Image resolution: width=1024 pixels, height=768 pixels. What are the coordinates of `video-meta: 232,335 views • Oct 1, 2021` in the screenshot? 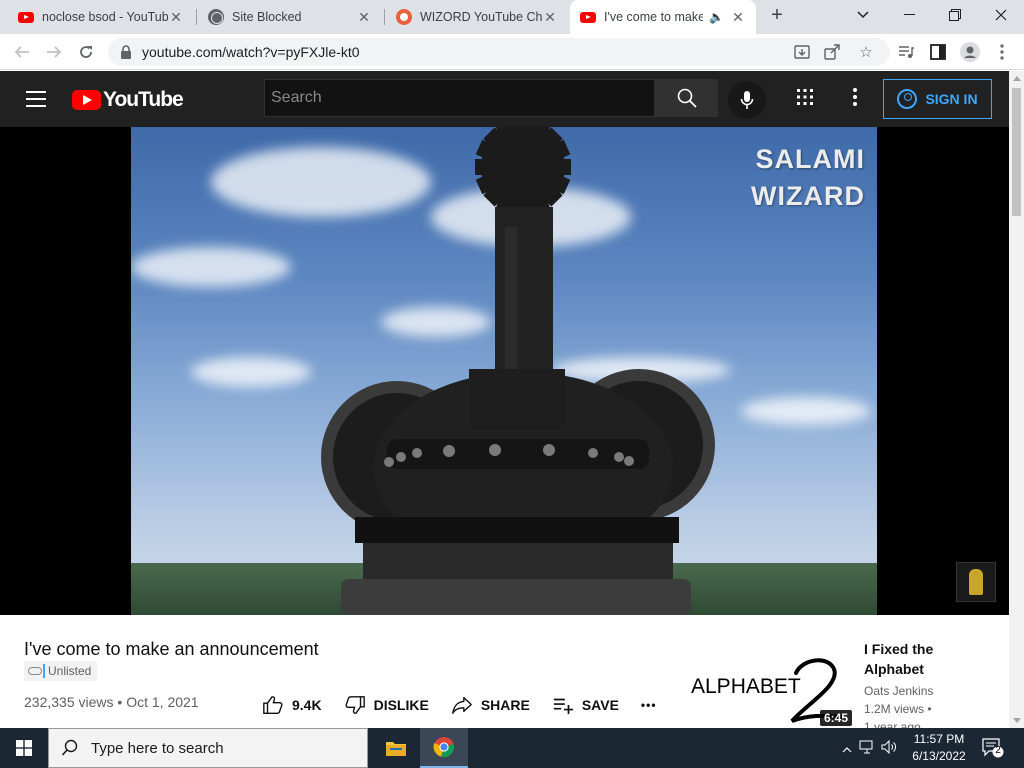 It's located at (111, 702).